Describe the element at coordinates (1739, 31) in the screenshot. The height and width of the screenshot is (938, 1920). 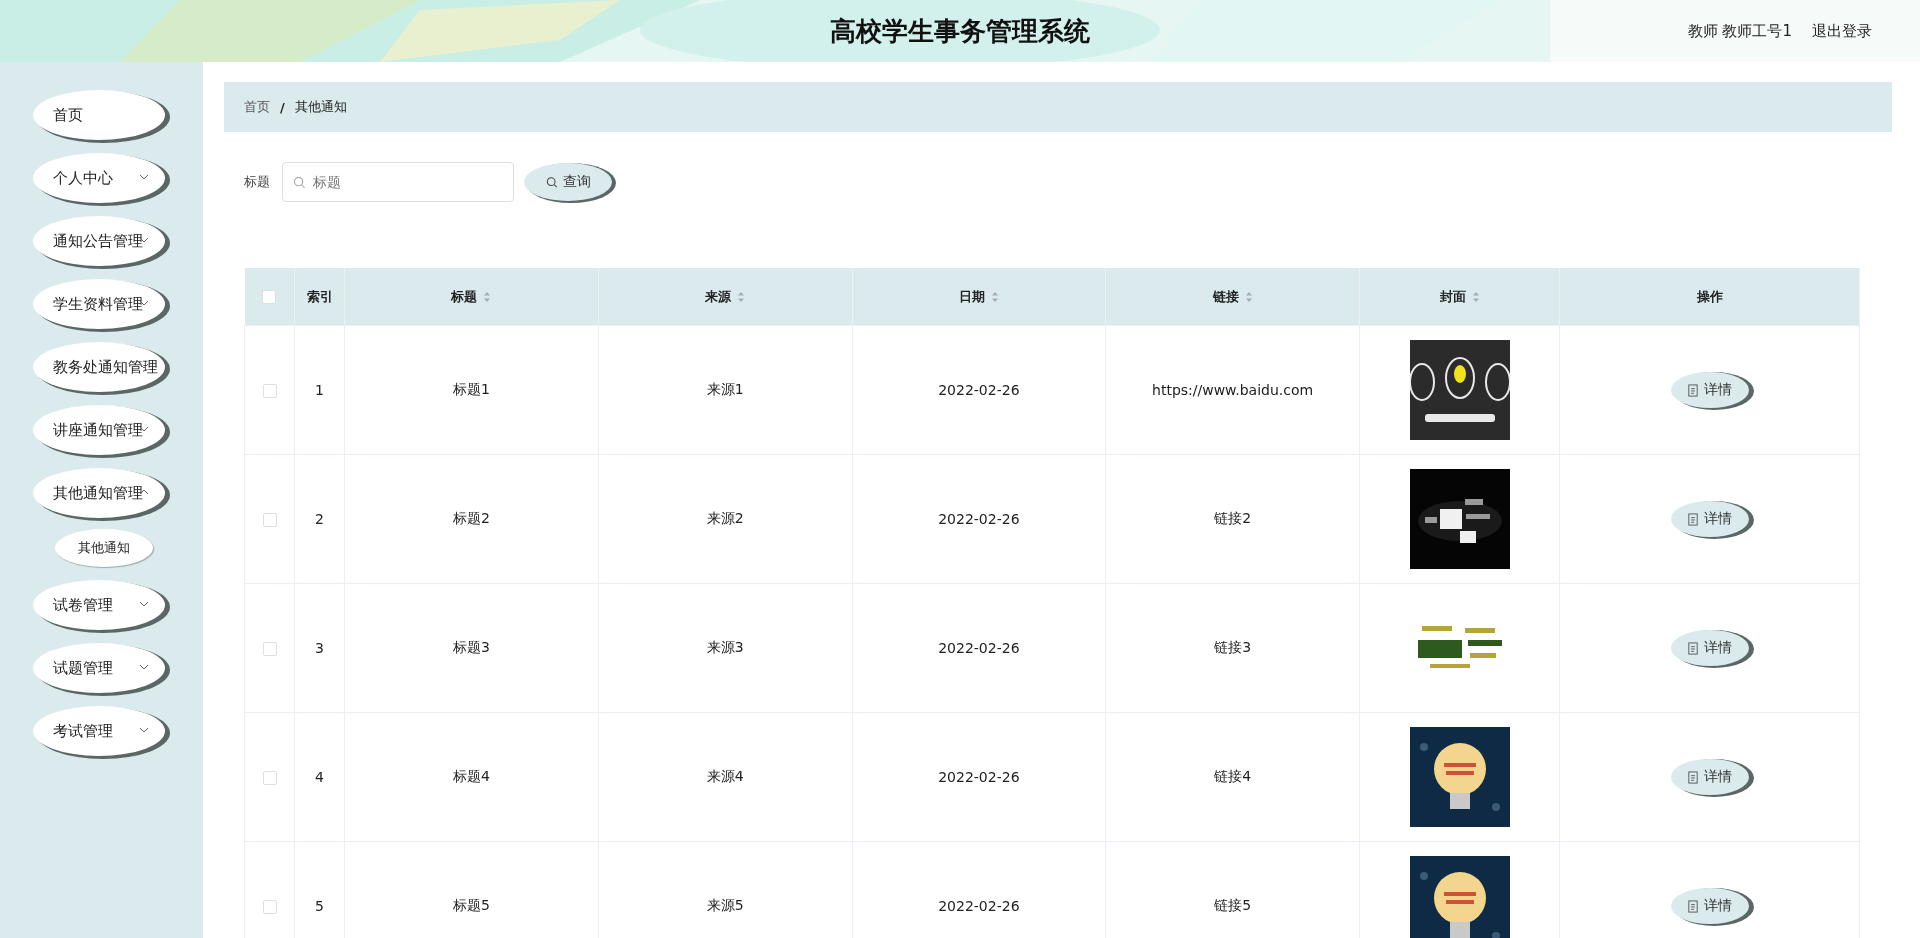
I see `user-info: 教师 教师工号1` at that location.